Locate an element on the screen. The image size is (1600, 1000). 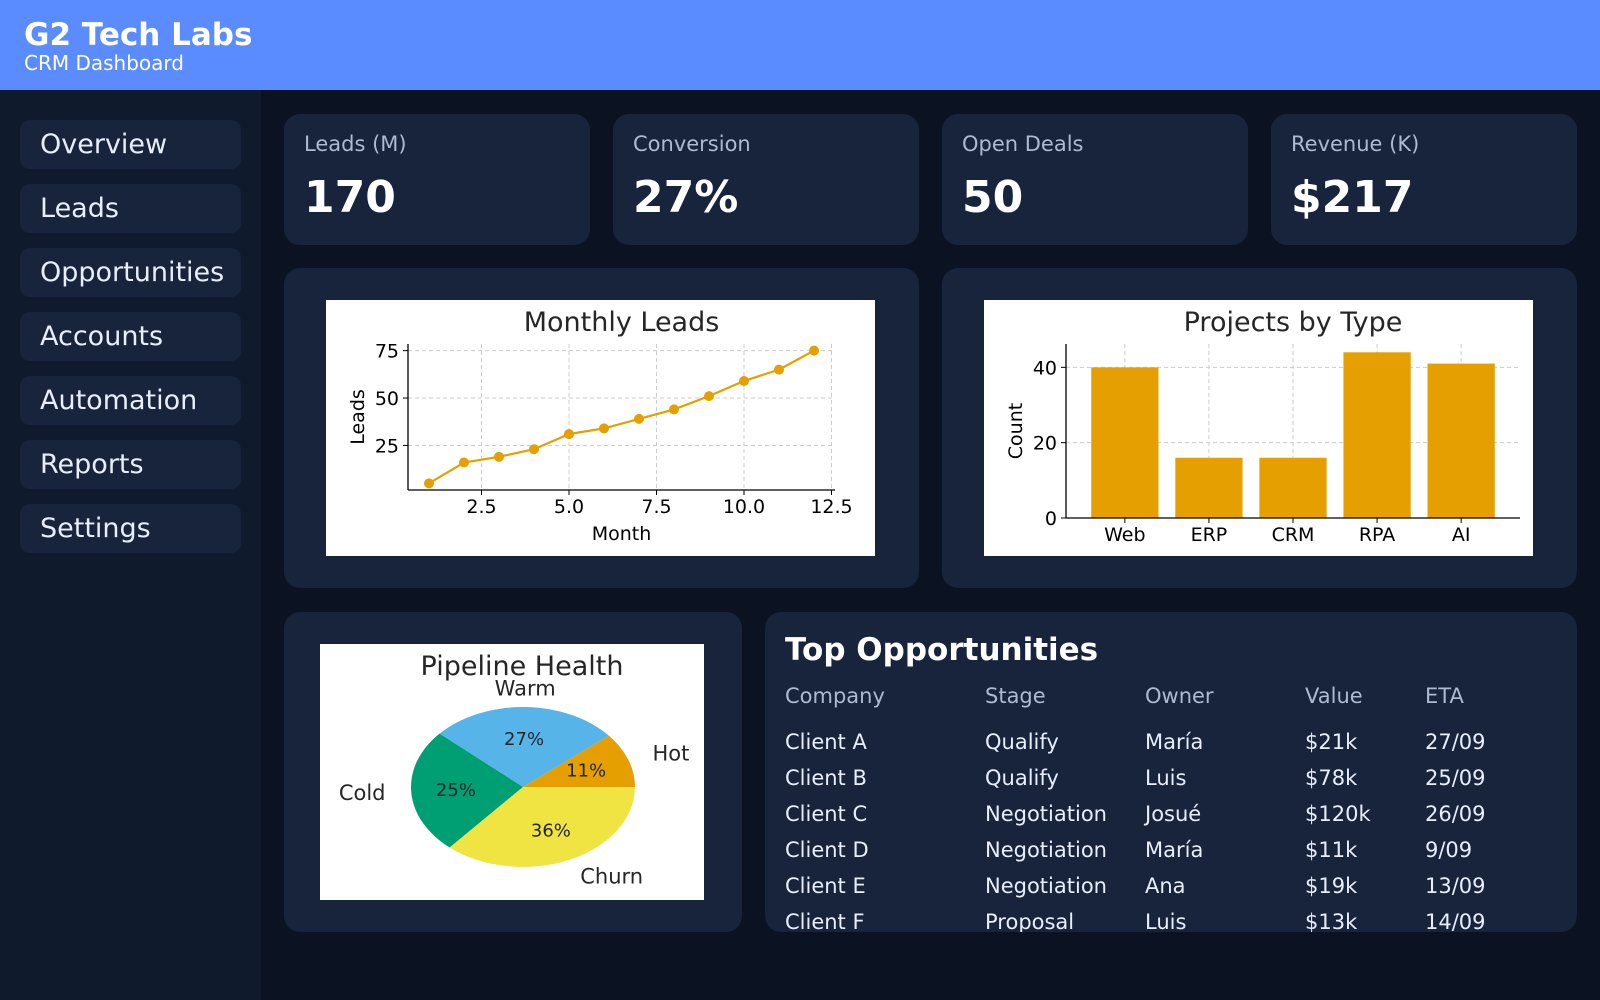
table-cell: Client E is located at coordinates (825, 886).